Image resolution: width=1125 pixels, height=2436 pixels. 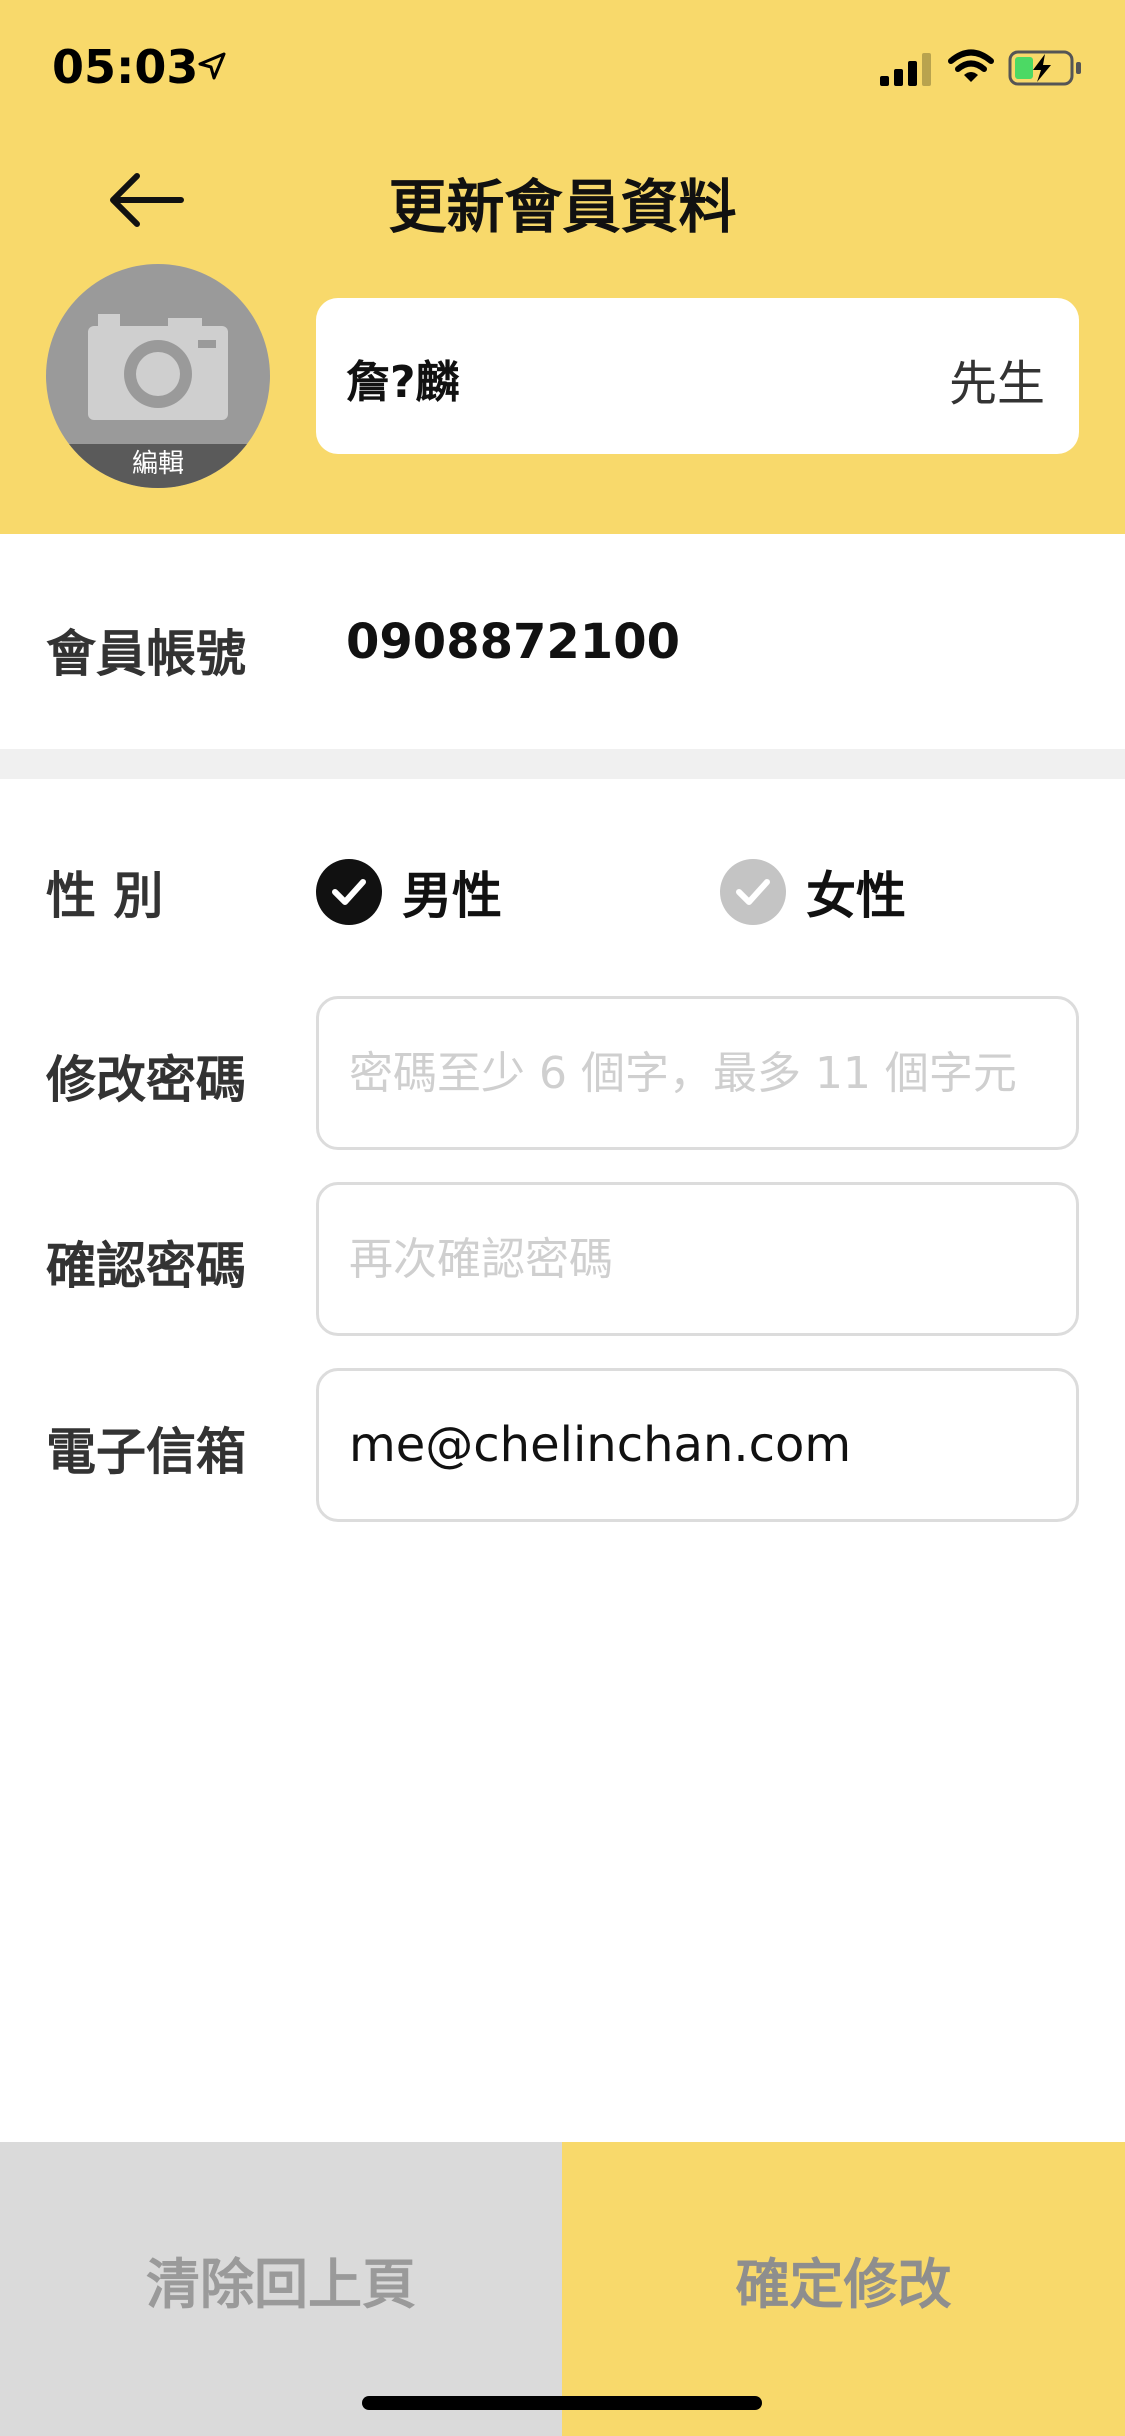 I want to click on avatar-edit-label: 編輯, so click(x=158, y=466).